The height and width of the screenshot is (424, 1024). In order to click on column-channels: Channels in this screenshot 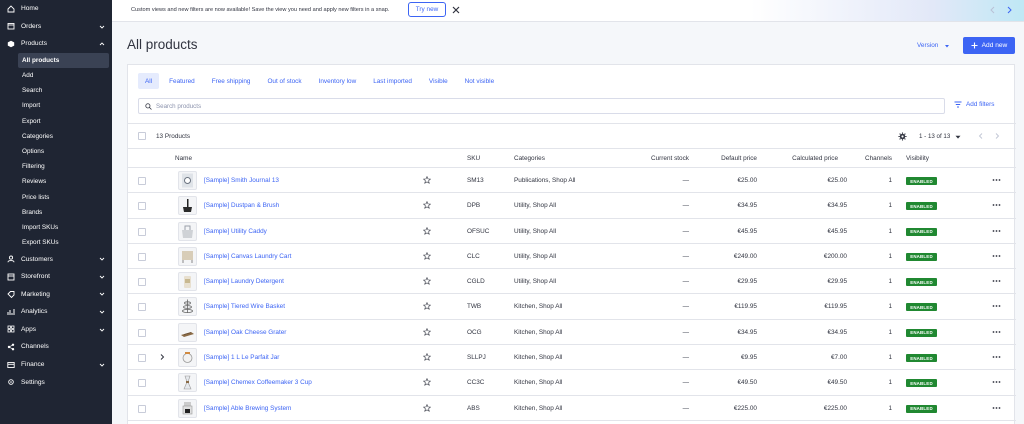, I will do `click(870, 158)`.